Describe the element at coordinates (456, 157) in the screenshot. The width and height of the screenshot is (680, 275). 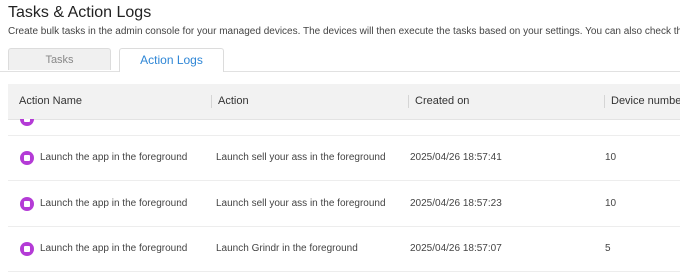
I see `created-on-cell: 2025/04/26 18:57:41` at that location.